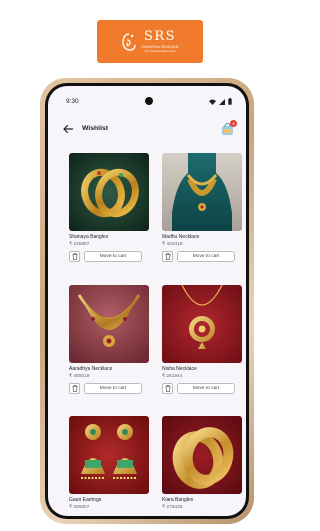 This screenshot has height=531, width=320. I want to click on product-price: ₹ 420419, so click(172, 244).